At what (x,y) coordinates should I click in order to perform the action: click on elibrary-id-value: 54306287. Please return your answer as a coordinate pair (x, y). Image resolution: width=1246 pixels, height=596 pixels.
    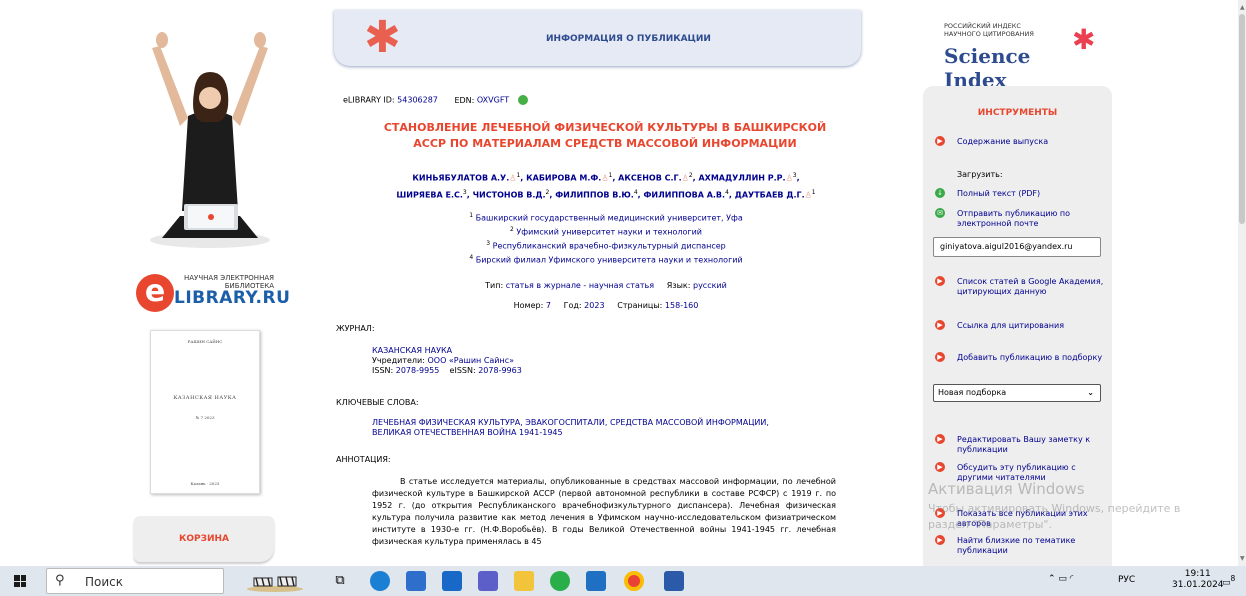
    Looking at the image, I should click on (417, 100).